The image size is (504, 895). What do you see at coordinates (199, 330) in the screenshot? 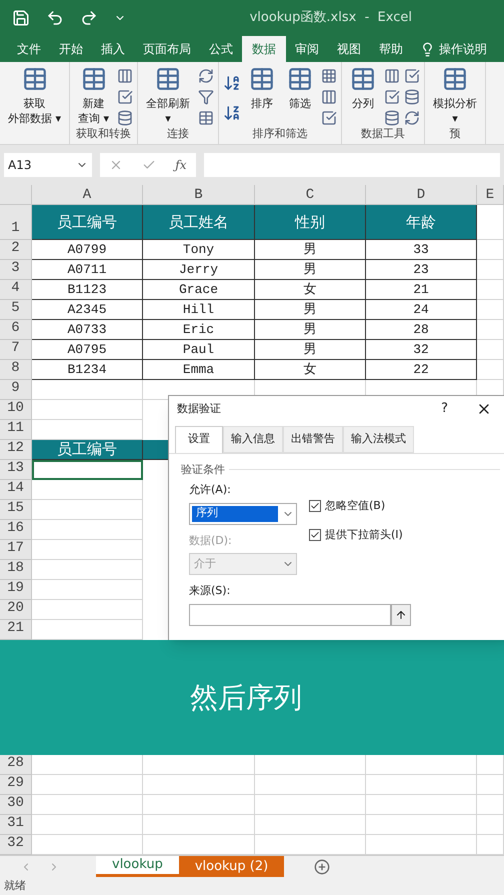
I see `table-cell: Eric` at bounding box center [199, 330].